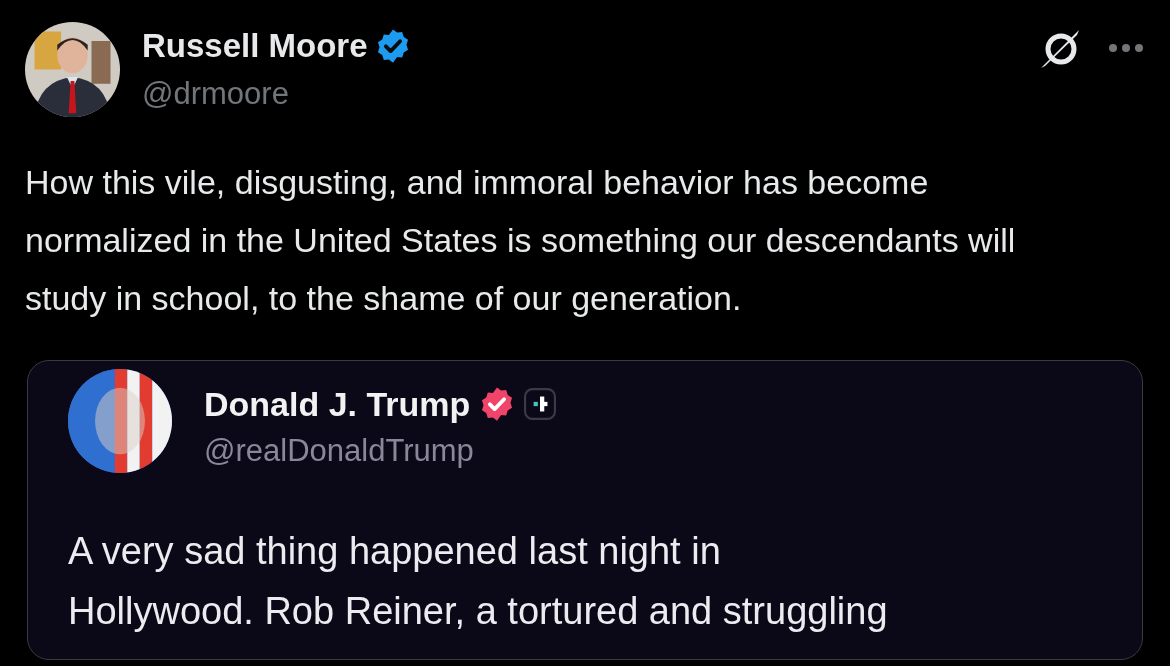  Describe the element at coordinates (277, 94) in the screenshot. I see `author-handle: @drmoore` at that location.